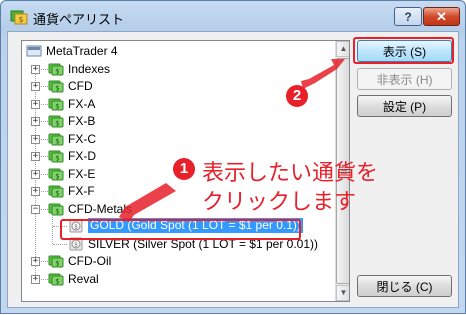  What do you see at coordinates (82, 121) in the screenshot?
I see `tree-item-label: FX-B` at bounding box center [82, 121].